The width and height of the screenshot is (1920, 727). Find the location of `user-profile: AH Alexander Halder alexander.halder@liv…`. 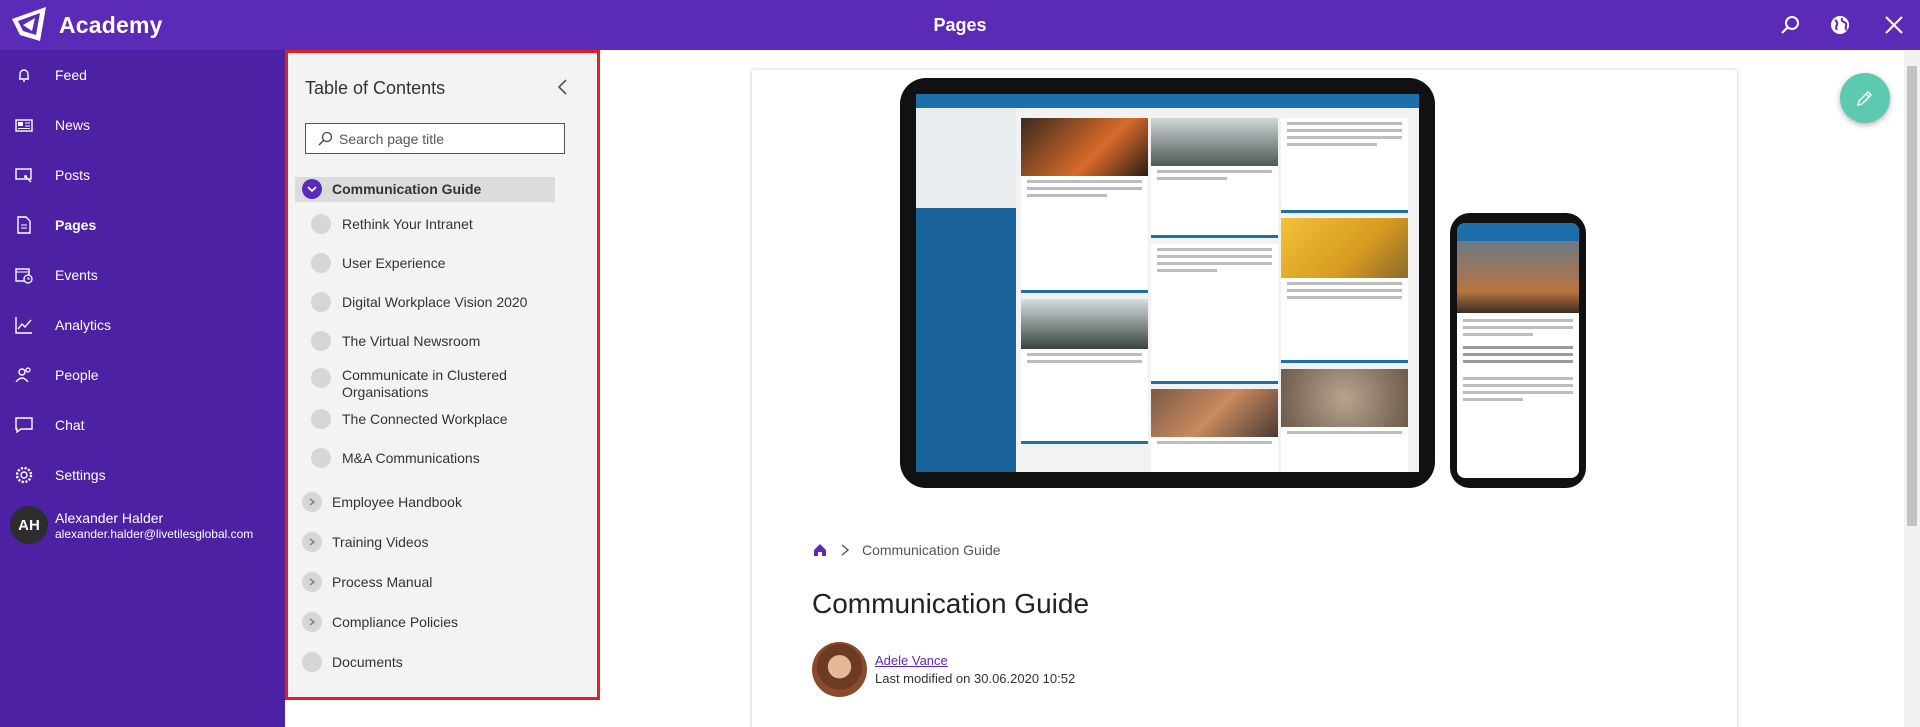

user-profile: AH Alexander Halder alexander.halder@liv… is located at coordinates (131, 525).